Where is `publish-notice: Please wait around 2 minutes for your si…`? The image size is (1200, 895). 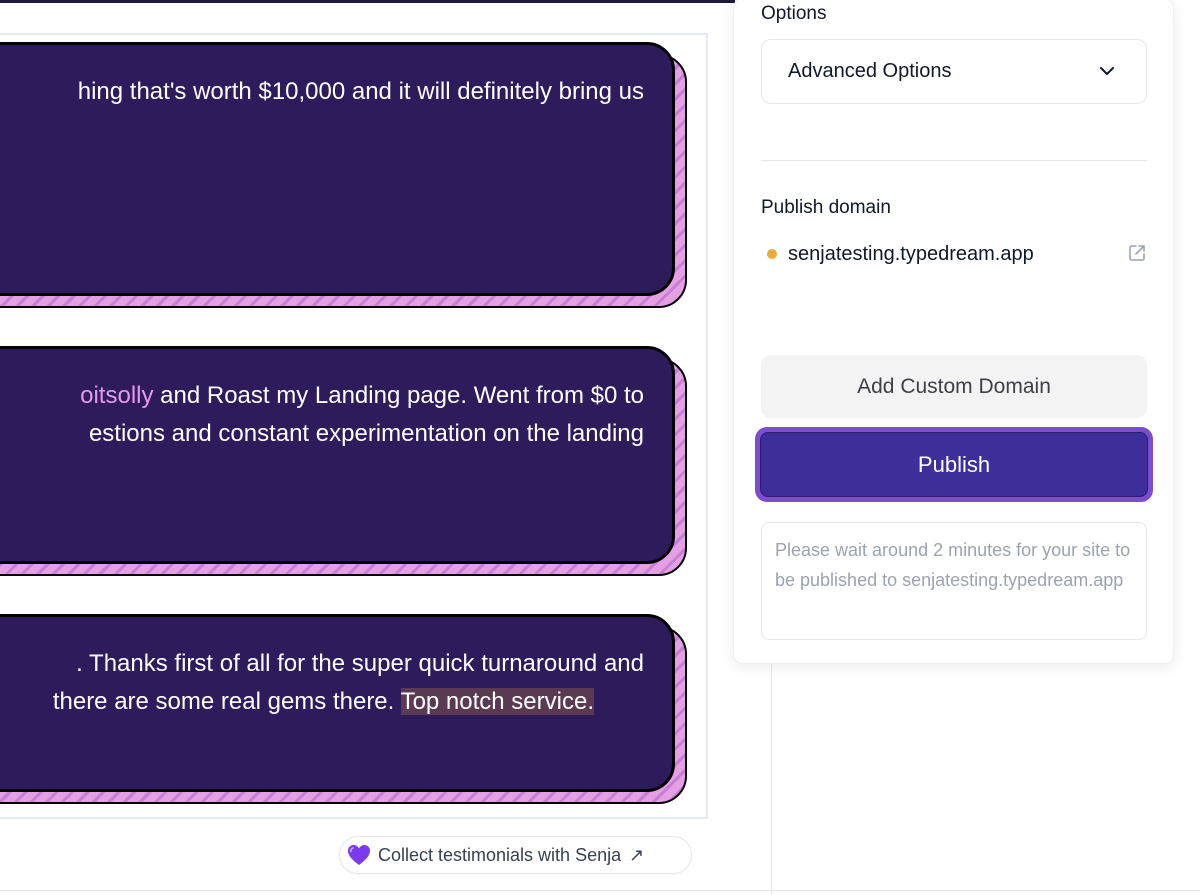 publish-notice: Please wait around 2 minutes for your si… is located at coordinates (954, 581).